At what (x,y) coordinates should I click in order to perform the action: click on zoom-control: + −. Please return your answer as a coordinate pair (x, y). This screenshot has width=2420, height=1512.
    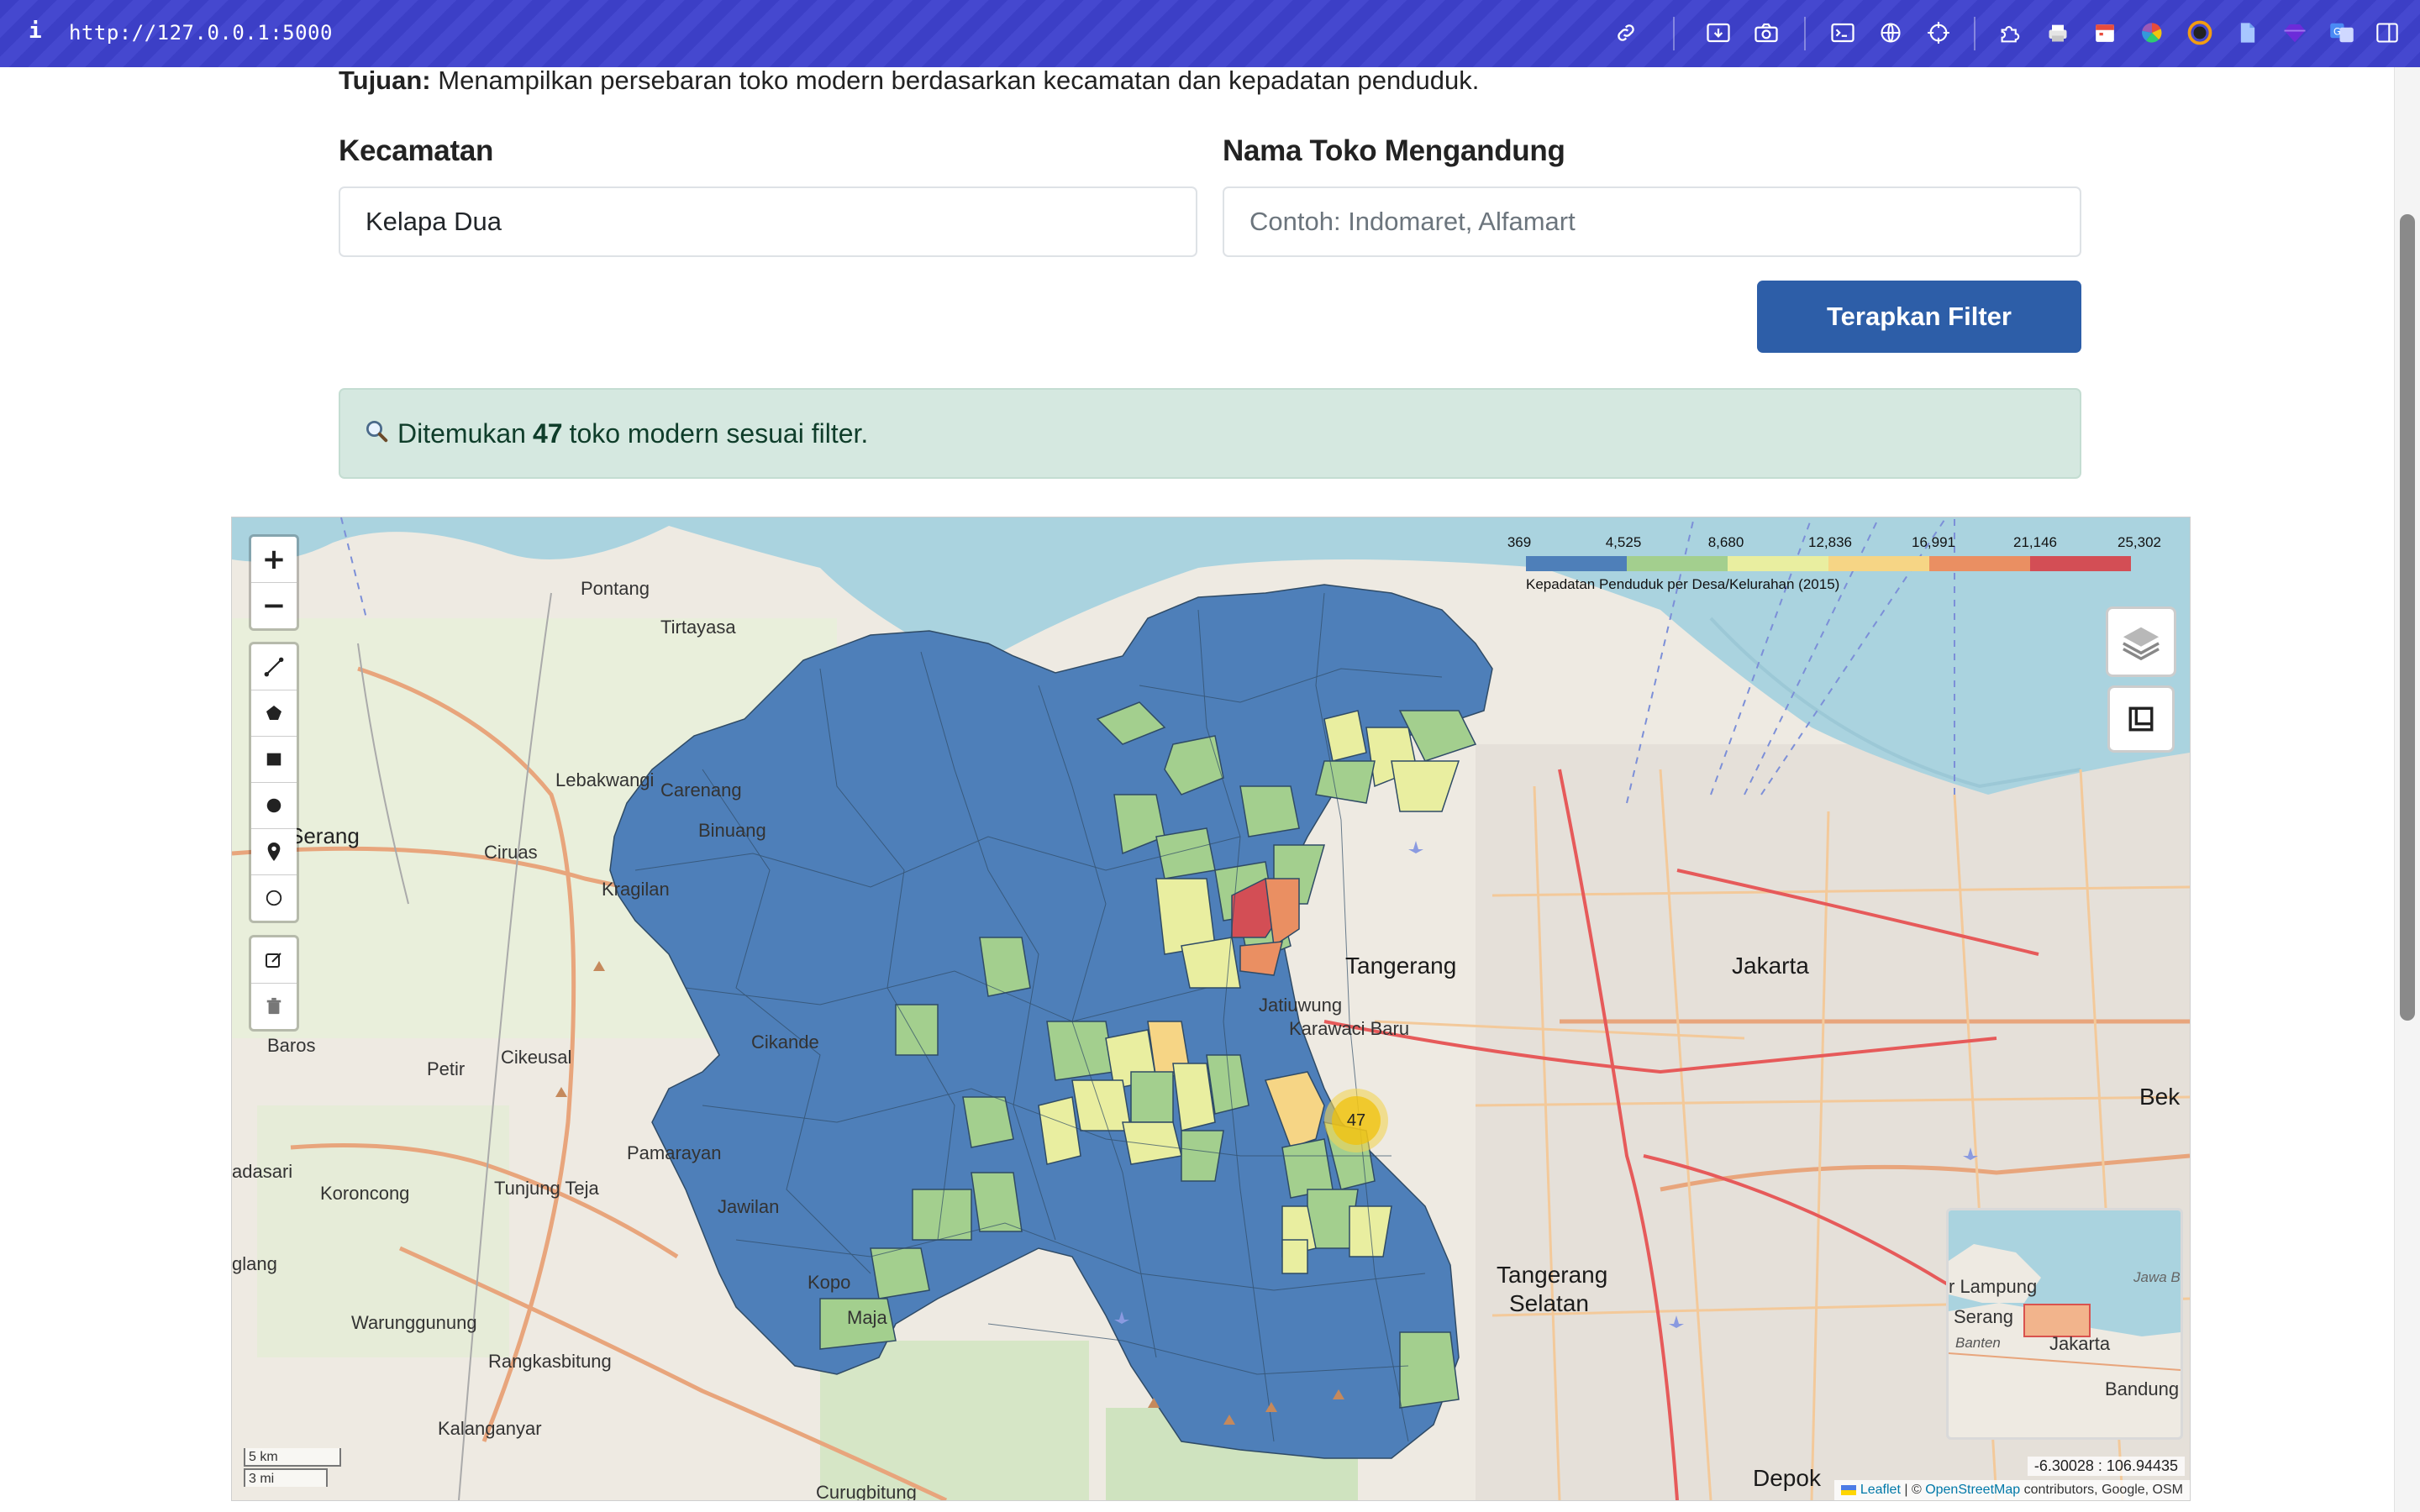
    Looking at the image, I should click on (274, 582).